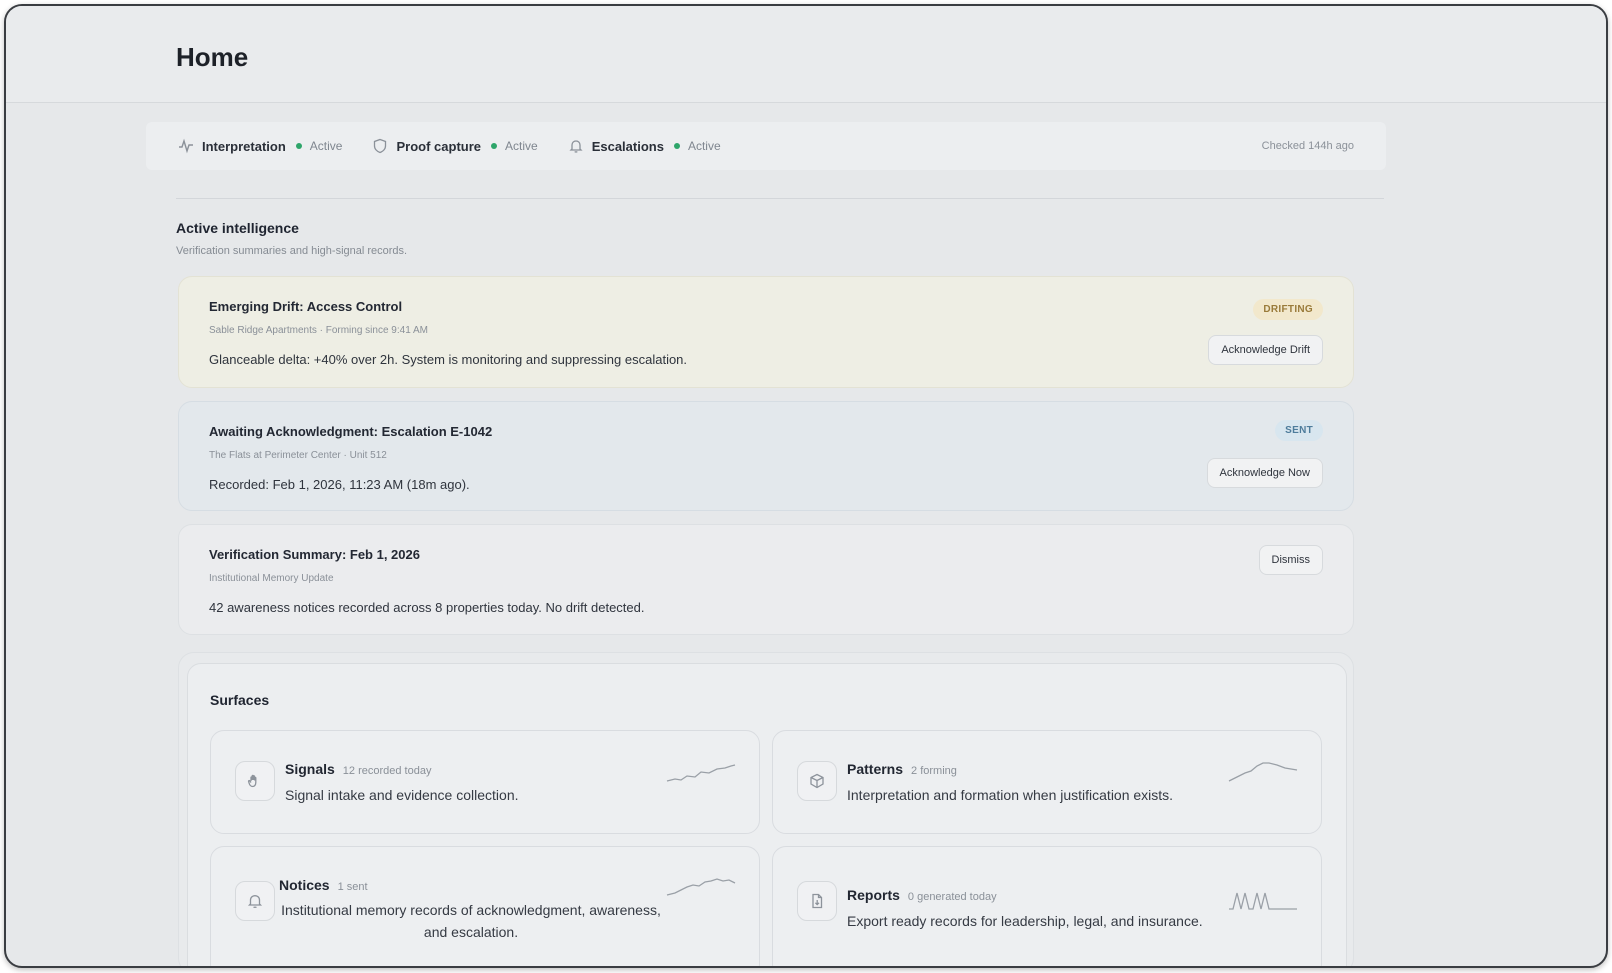 The image size is (1612, 973). I want to click on tile-count: 1 sent, so click(352, 887).